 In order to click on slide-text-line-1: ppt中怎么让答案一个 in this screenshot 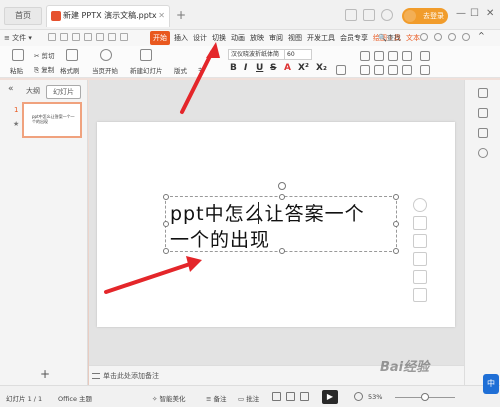, I will do `click(267, 212)`.